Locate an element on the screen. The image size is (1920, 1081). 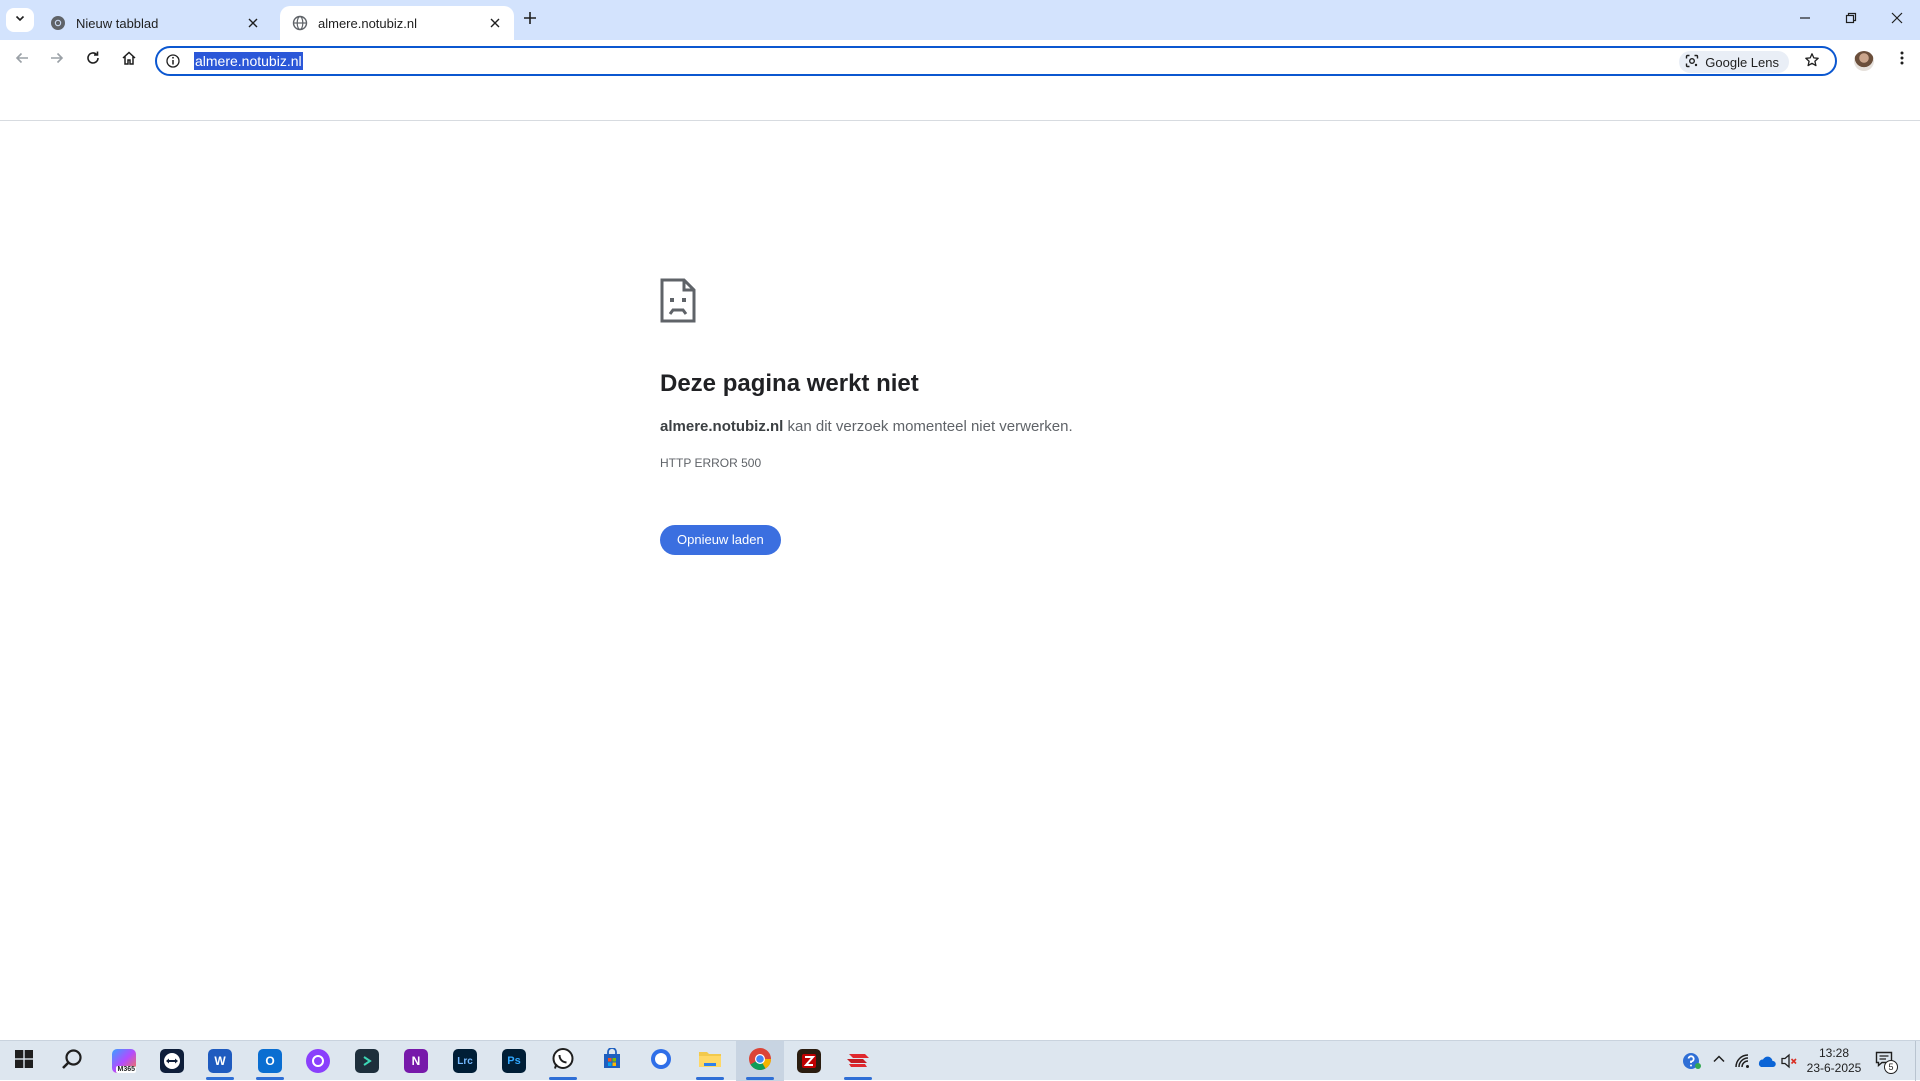
new-tab-button is located at coordinates (530, 20).